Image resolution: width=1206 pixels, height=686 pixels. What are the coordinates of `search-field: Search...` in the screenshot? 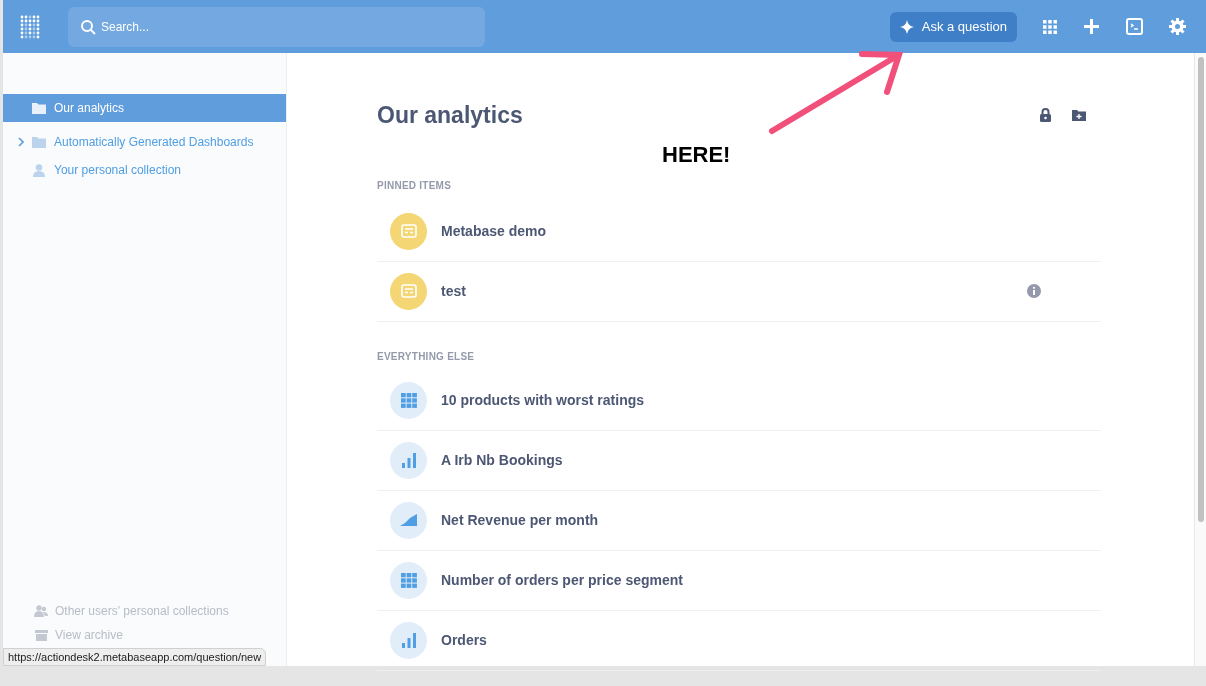 It's located at (276, 26).